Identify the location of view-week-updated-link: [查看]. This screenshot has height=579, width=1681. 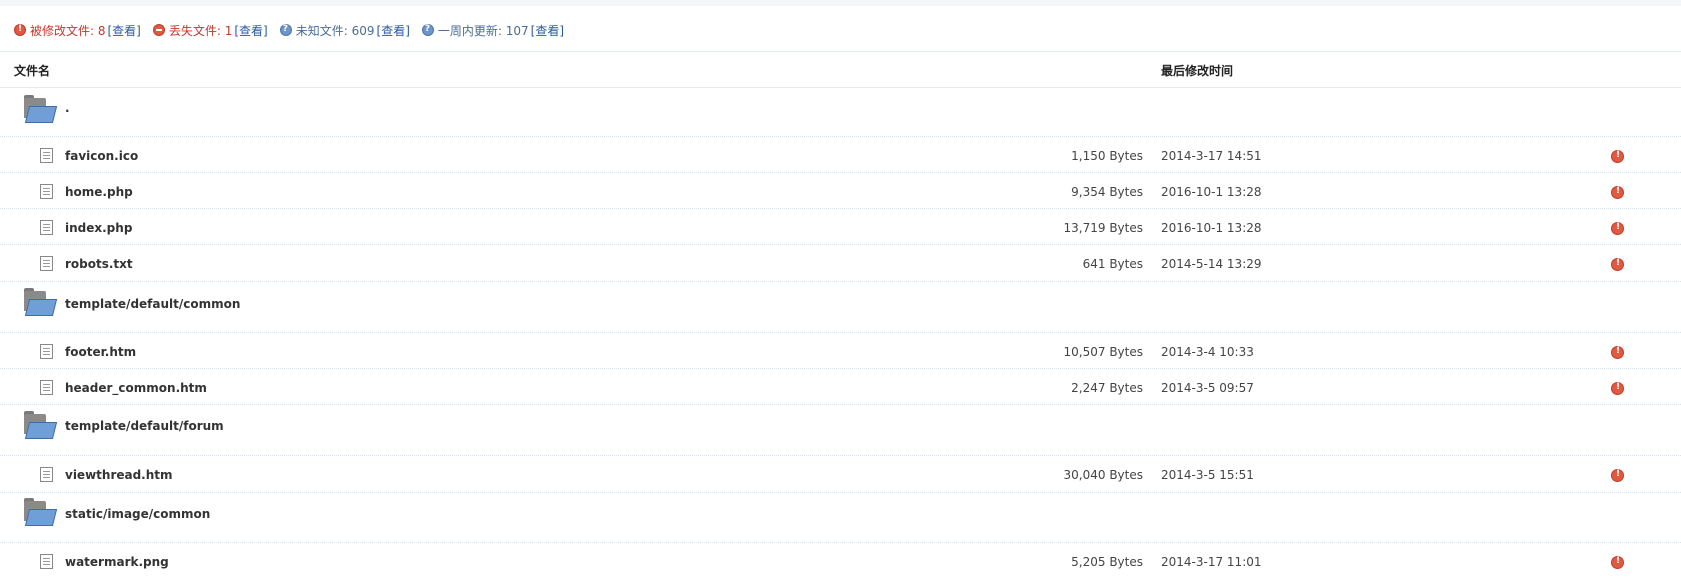
(547, 30).